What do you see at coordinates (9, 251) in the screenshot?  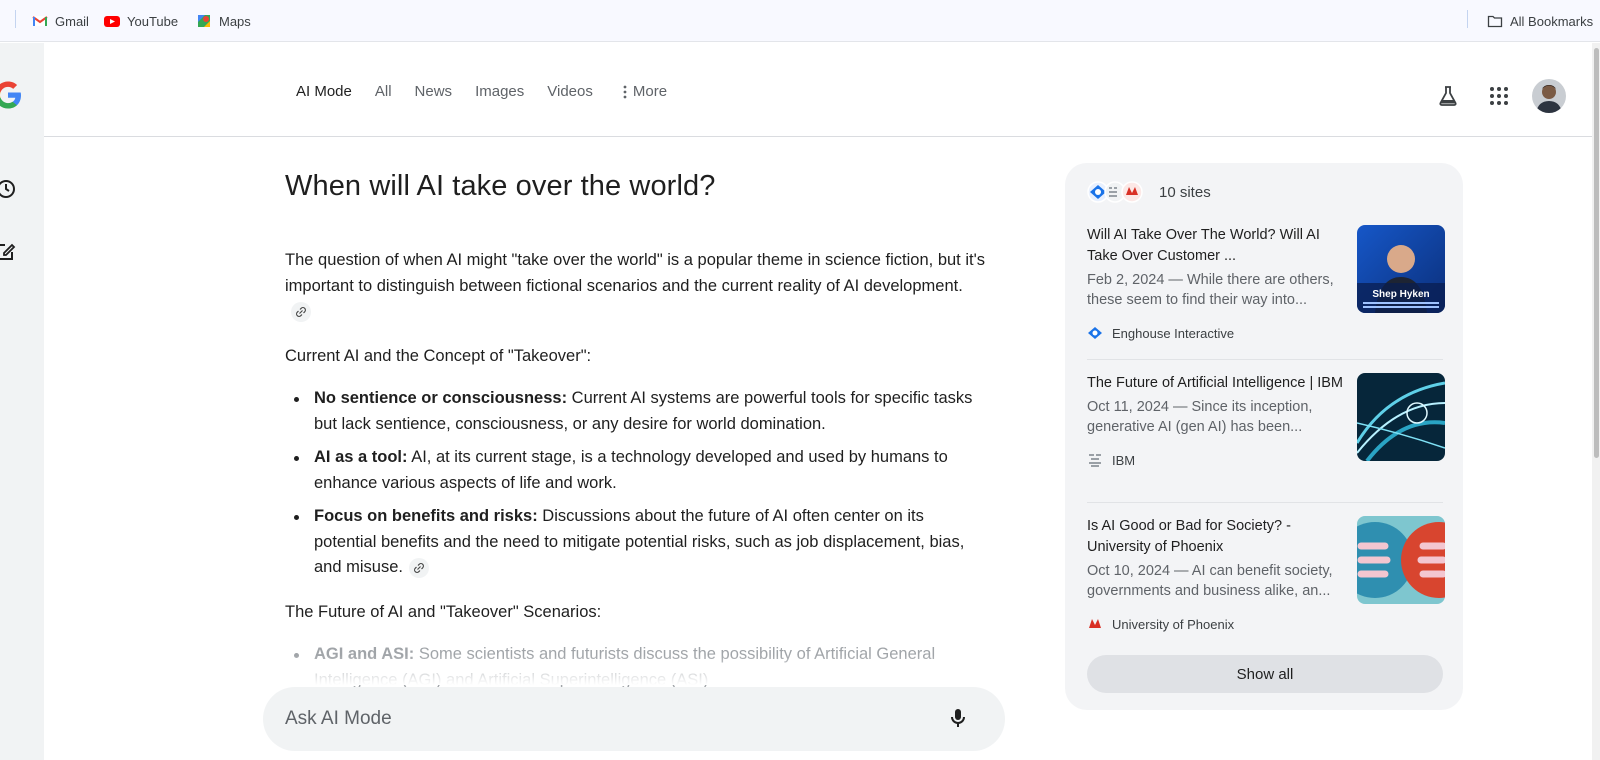 I see `new-chat-edit-icon` at bounding box center [9, 251].